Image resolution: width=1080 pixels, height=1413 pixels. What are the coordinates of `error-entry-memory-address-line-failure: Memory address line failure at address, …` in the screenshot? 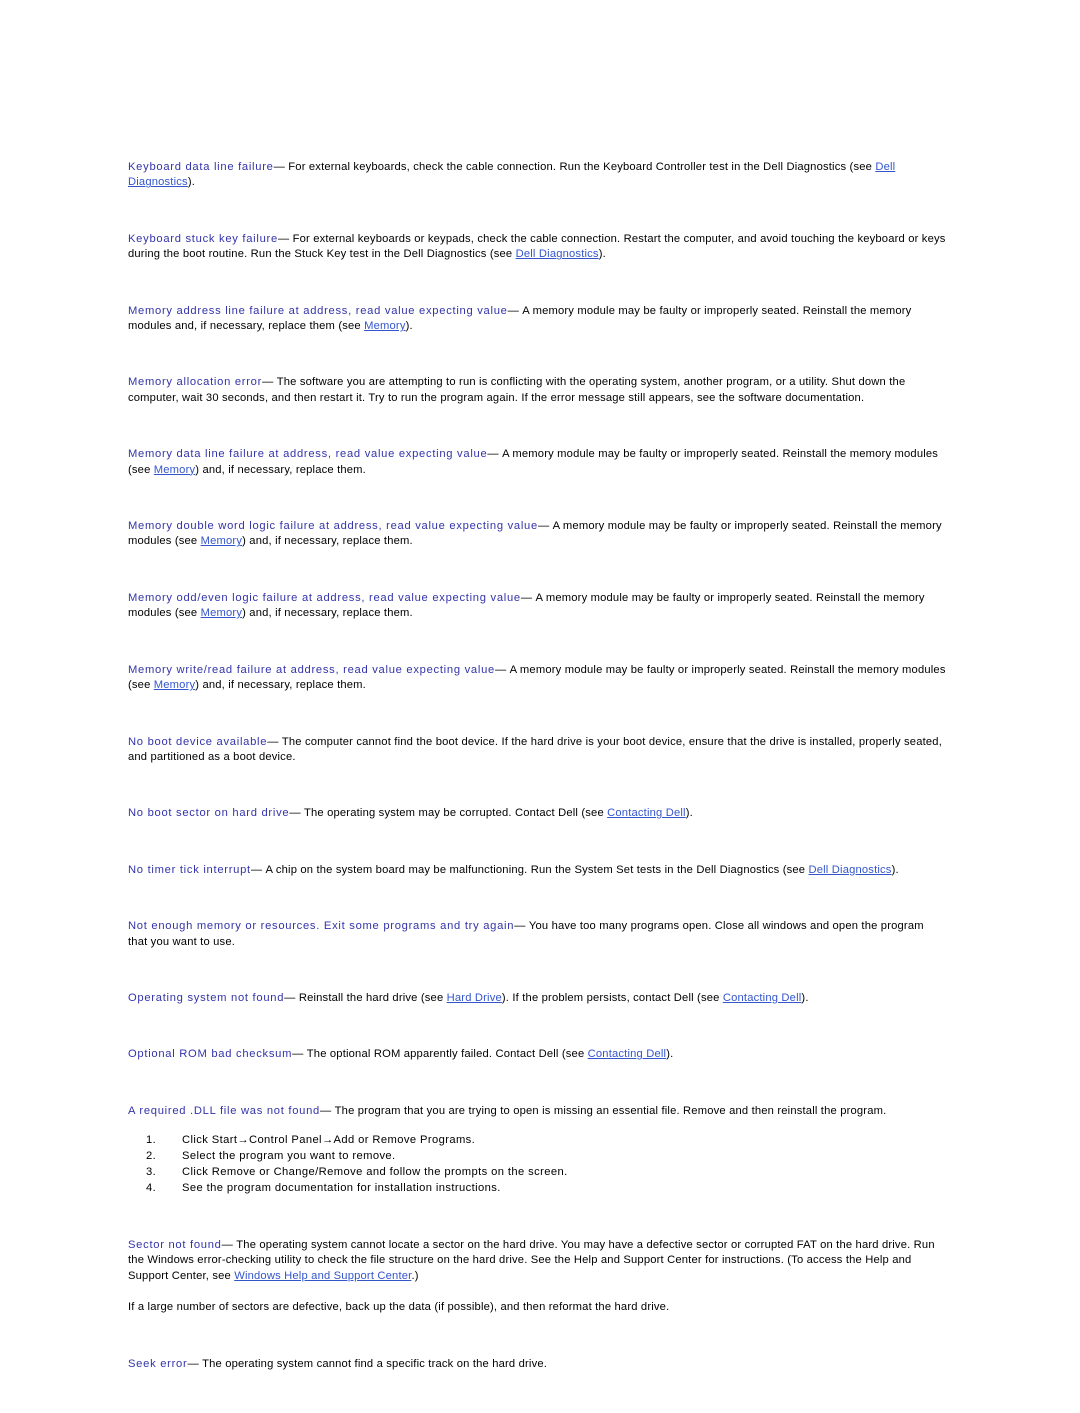 It's located at (537, 319).